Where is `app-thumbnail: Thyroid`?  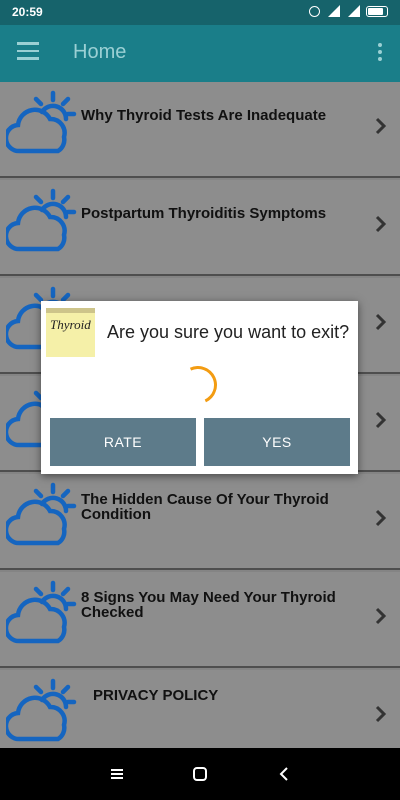
app-thumbnail: Thyroid is located at coordinates (70, 332).